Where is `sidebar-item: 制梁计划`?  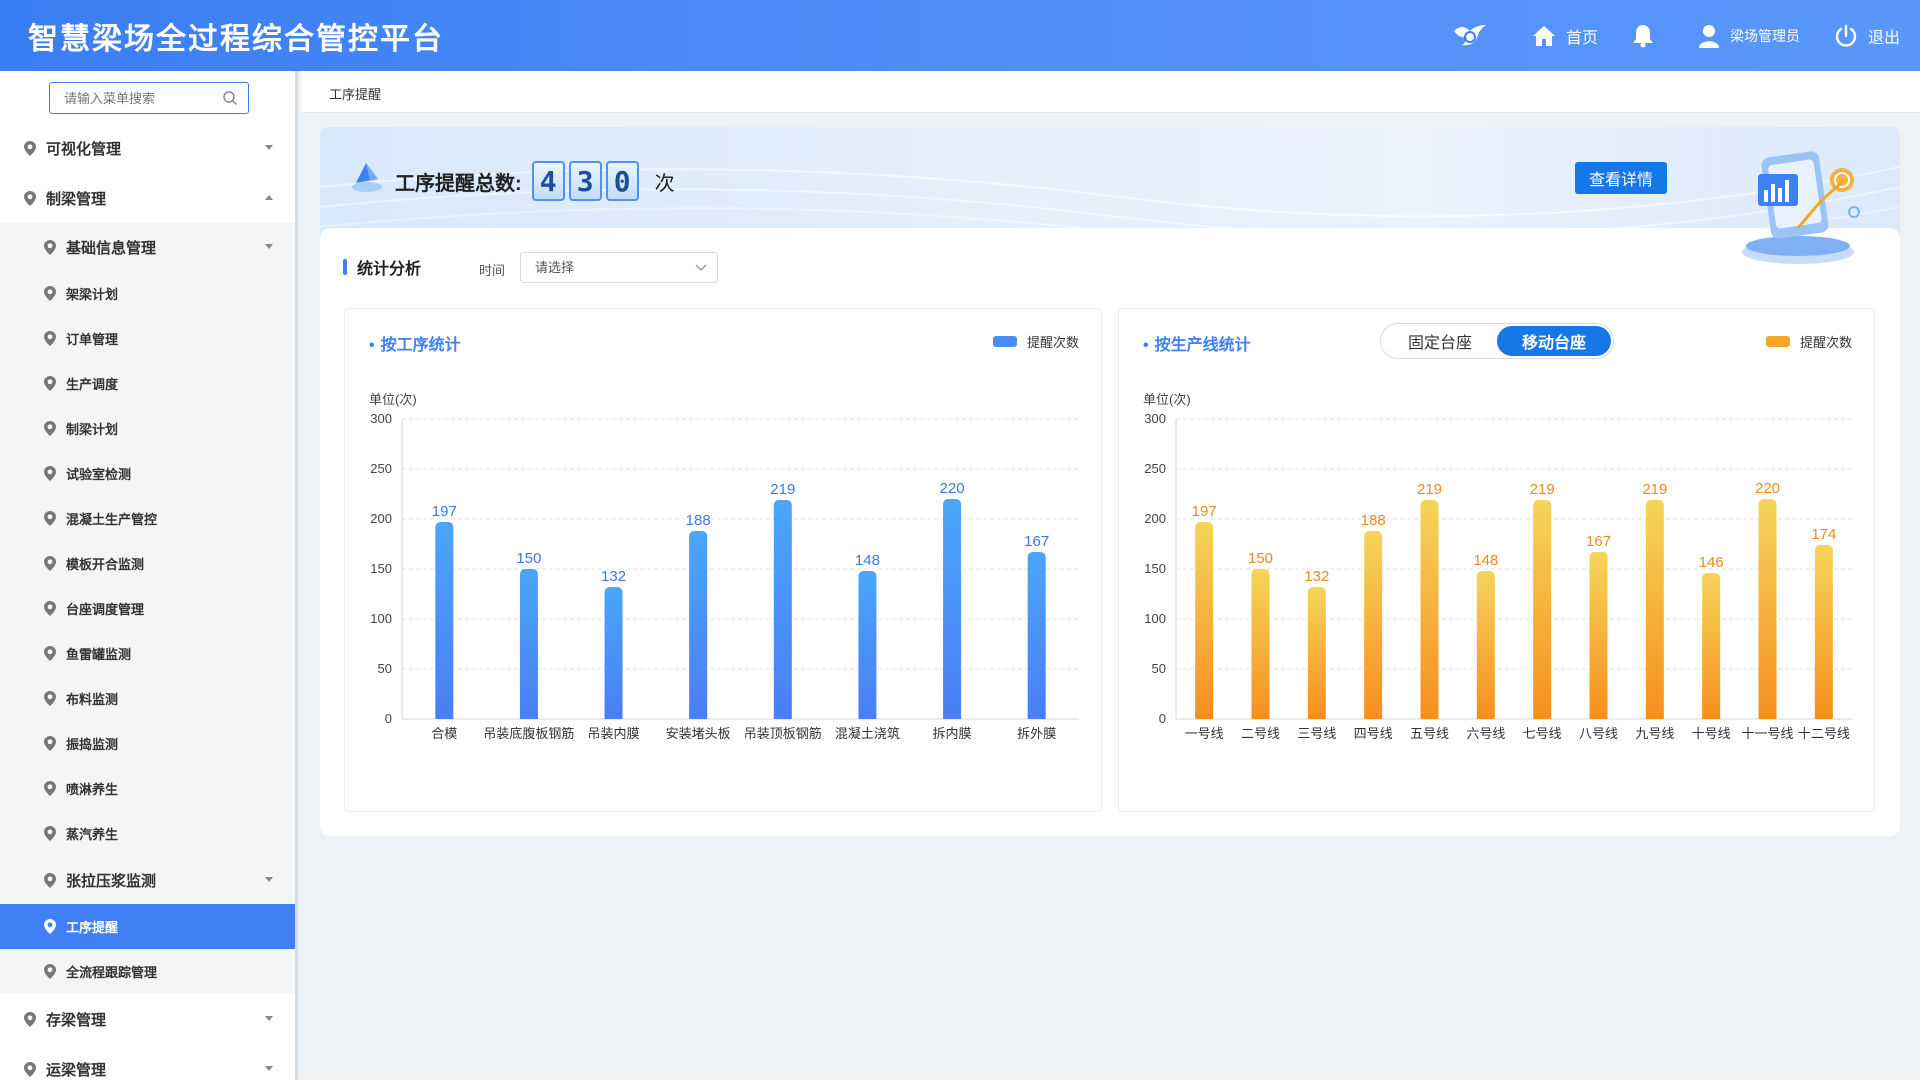 sidebar-item: 制梁计划 is located at coordinates (147, 428).